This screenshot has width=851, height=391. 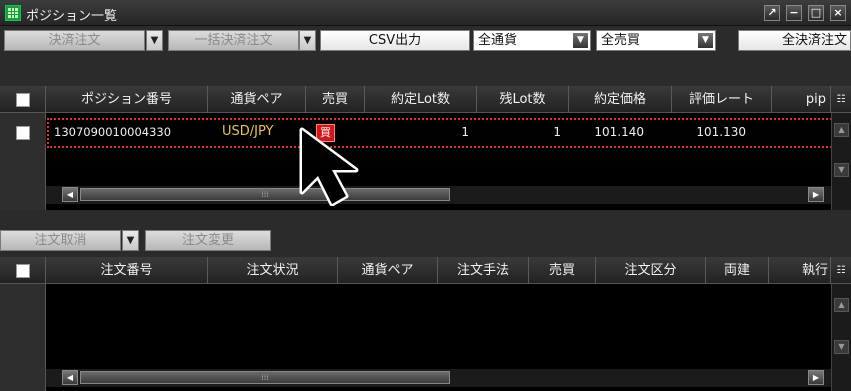 I want to click on window-title: ポジション一覧, so click(x=72, y=16).